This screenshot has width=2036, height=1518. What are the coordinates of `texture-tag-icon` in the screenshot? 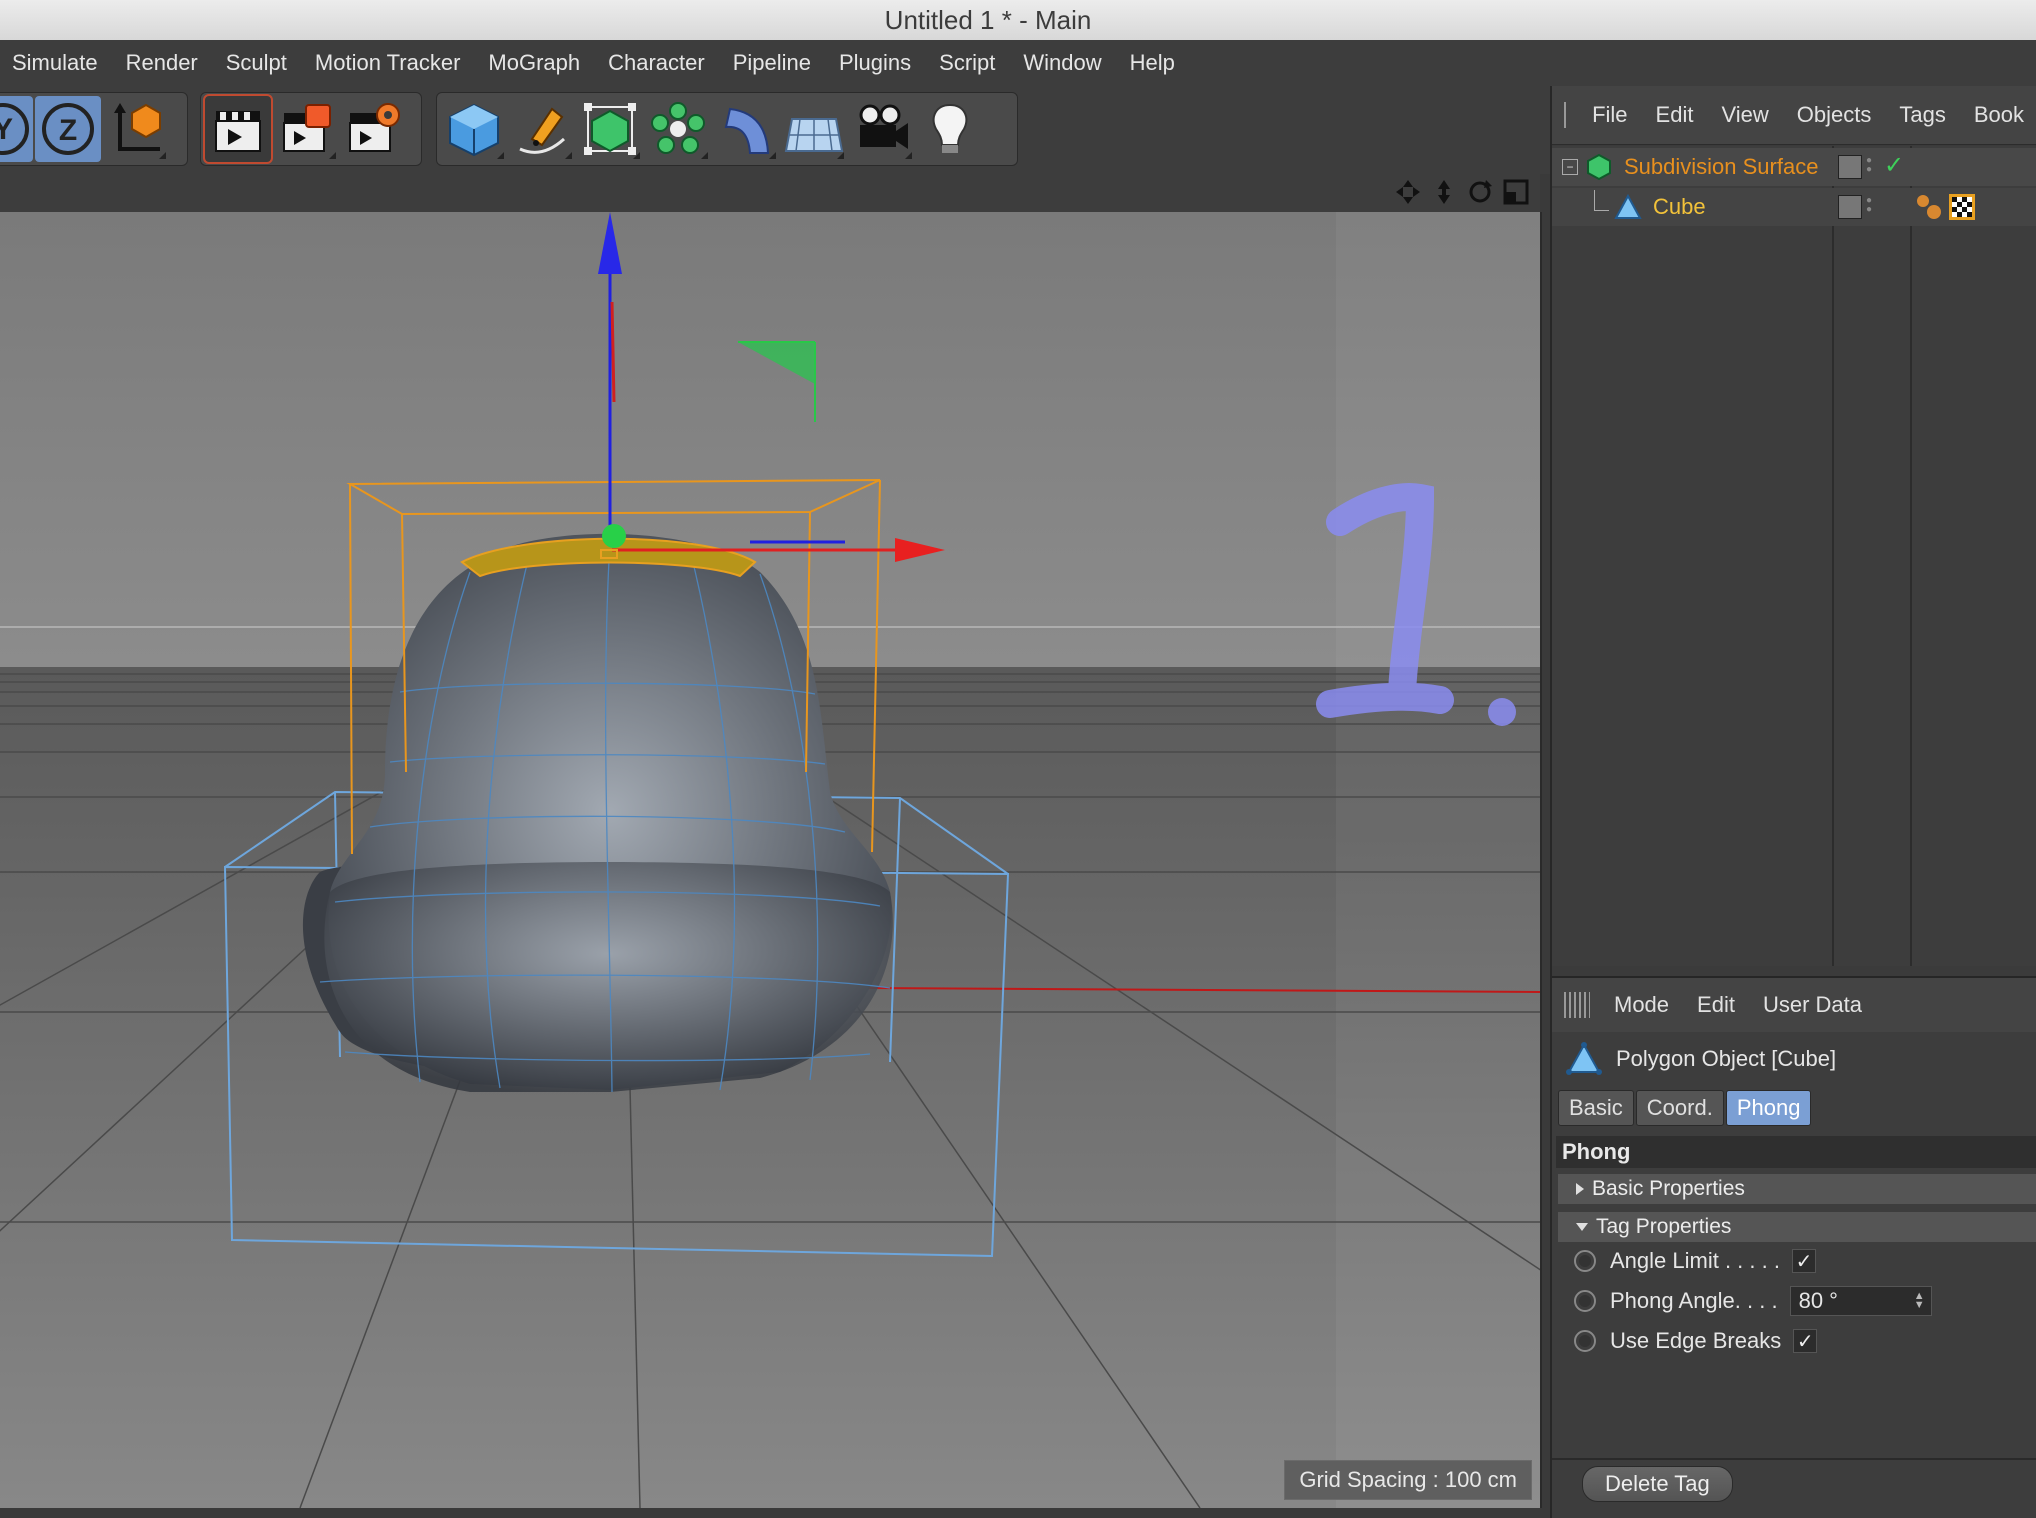 It's located at (1962, 207).